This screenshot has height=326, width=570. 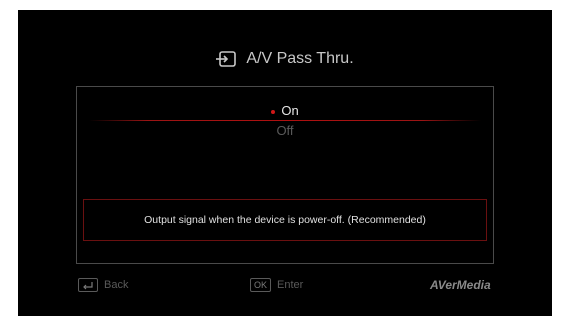 I want to click on enter-label: Enter, so click(x=290, y=285).